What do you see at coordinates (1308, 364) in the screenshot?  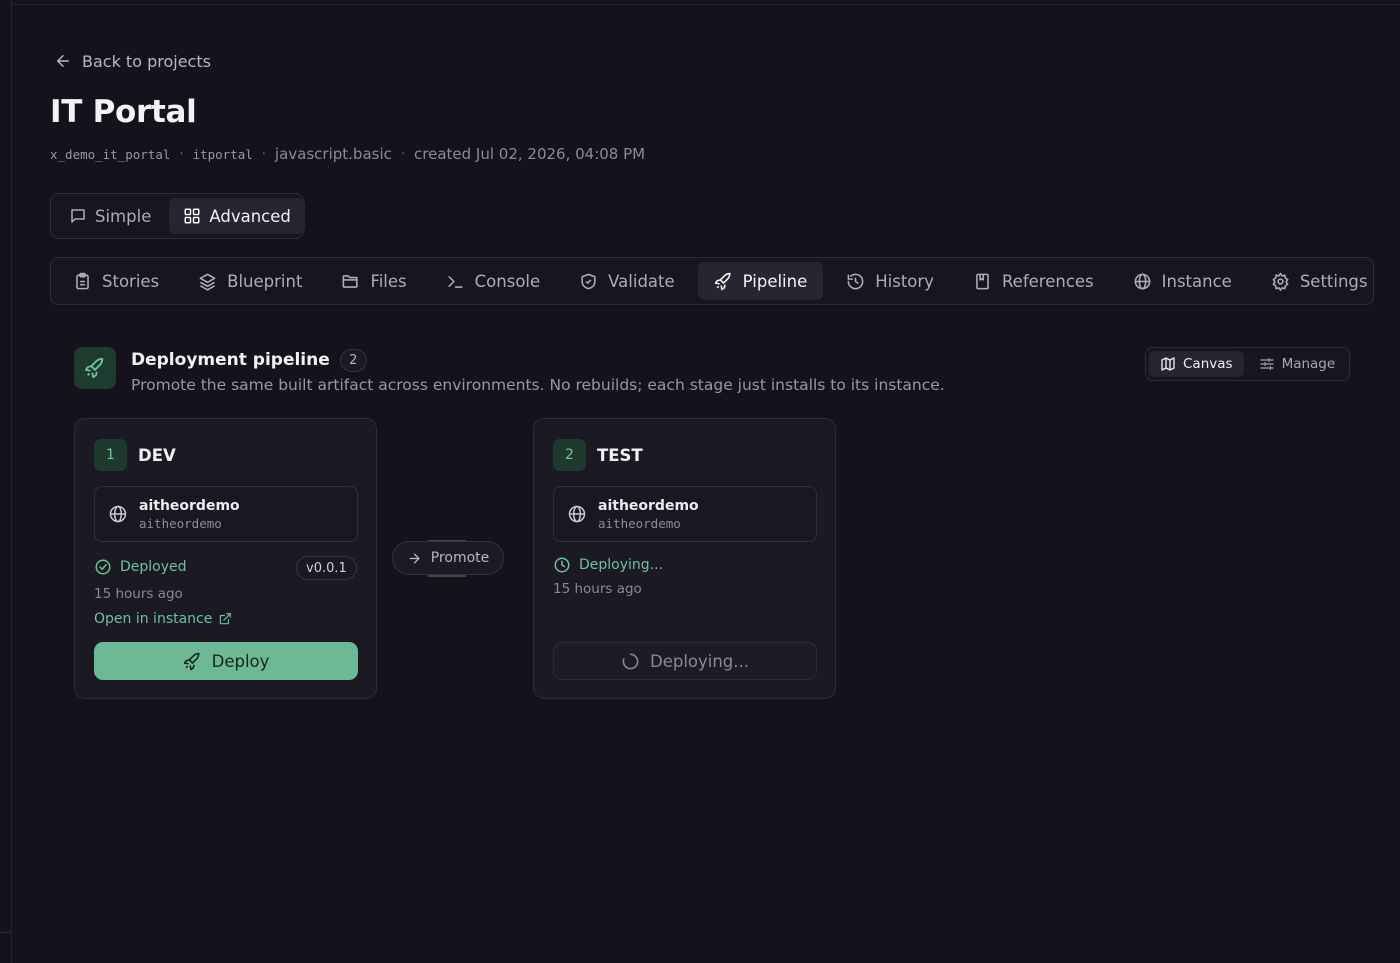 I see `view-manage-label: Manage` at bounding box center [1308, 364].